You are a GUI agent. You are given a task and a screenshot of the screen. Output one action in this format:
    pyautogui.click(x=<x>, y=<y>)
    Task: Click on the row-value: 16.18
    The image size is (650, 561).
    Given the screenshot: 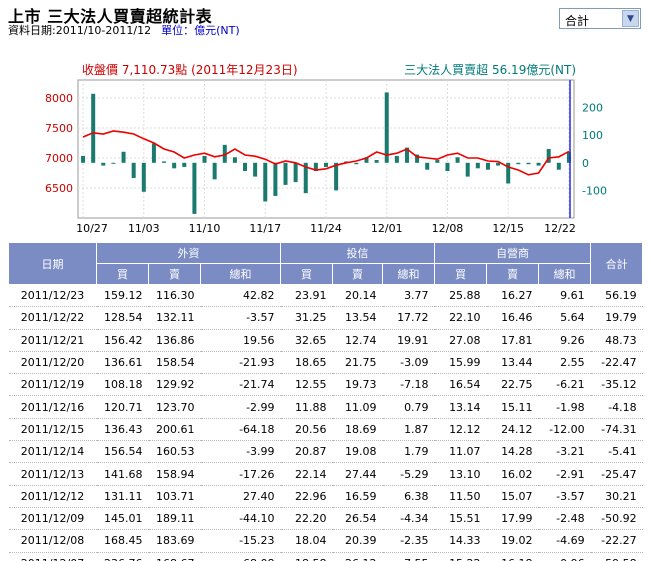 What is the action you would take?
    pyautogui.click(x=512, y=556)
    